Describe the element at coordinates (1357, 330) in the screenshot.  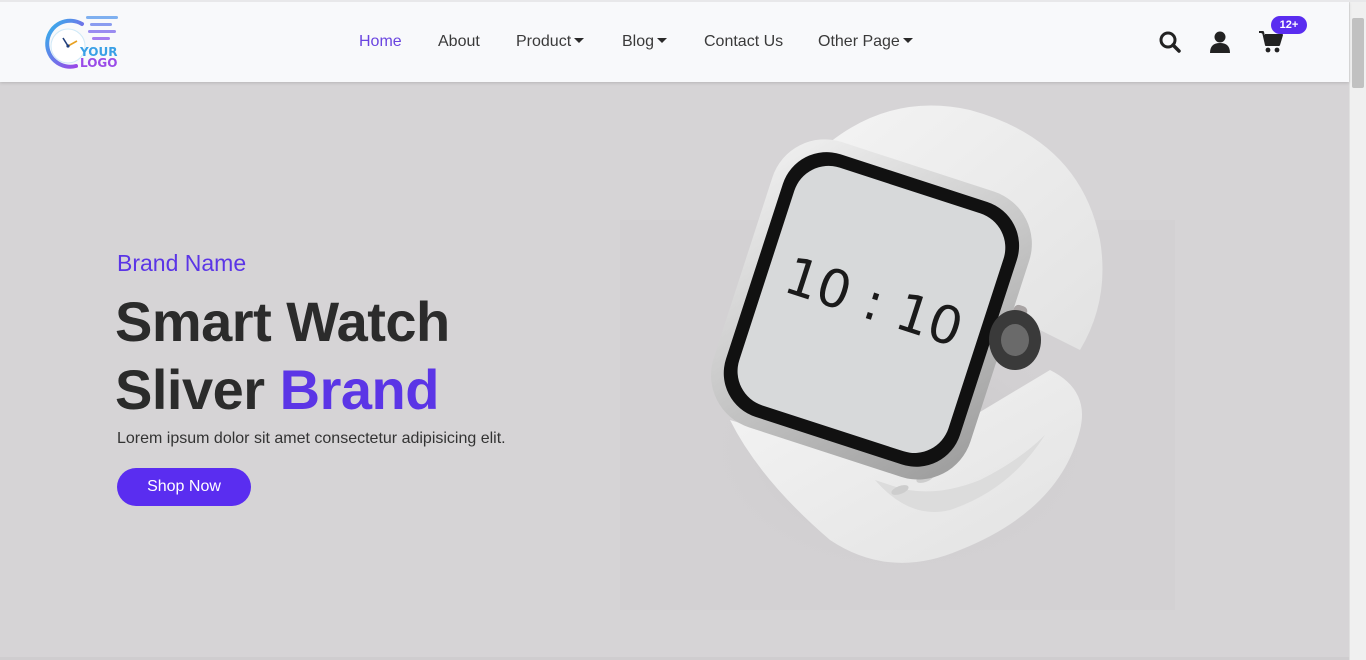
I see `page-scrollbar` at that location.